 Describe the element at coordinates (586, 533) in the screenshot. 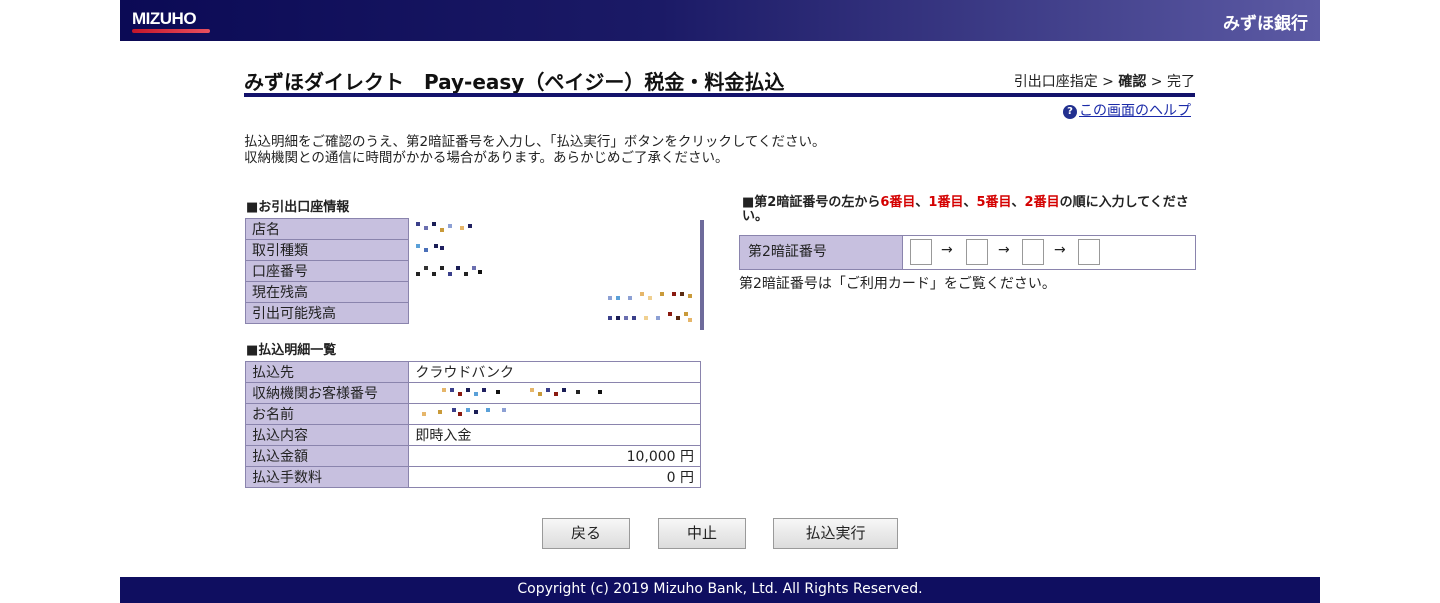

I see `back-button: 戻る` at that location.